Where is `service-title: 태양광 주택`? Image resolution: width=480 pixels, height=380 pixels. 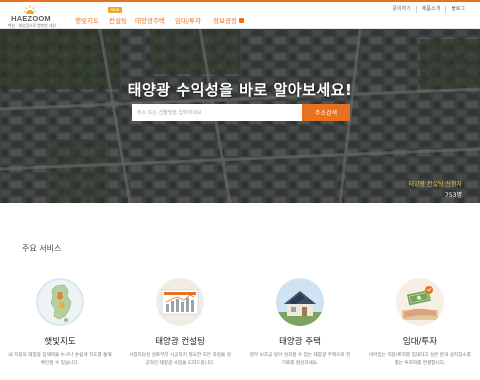
service-title: 태양광 주택 is located at coordinates (300, 342).